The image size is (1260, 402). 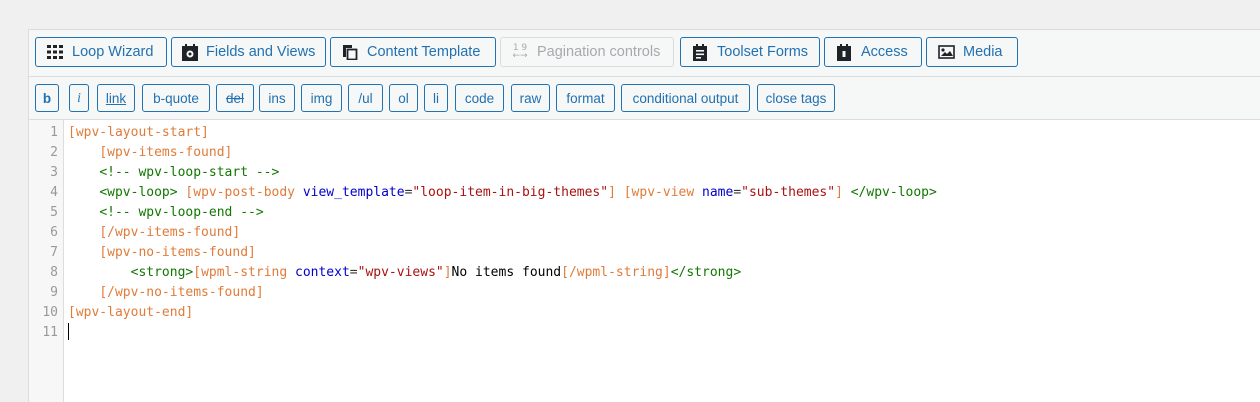 I want to click on line-number: 9, so click(x=54, y=292).